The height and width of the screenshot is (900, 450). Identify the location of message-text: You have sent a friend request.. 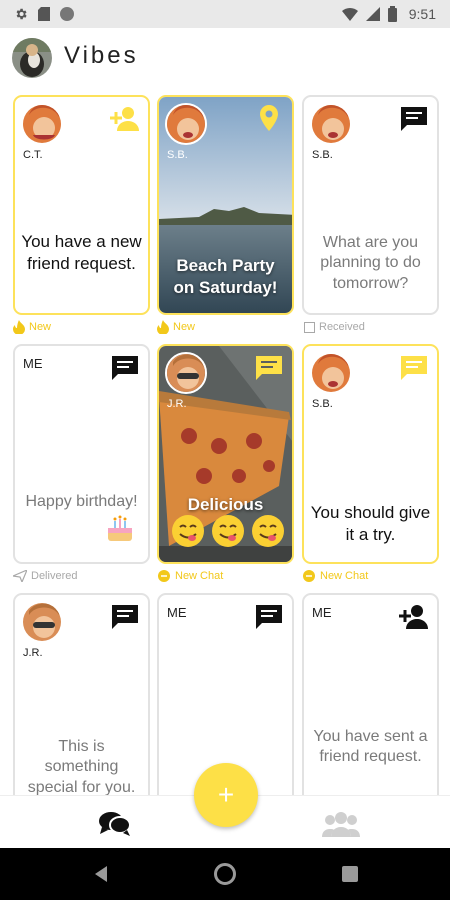
(370, 747).